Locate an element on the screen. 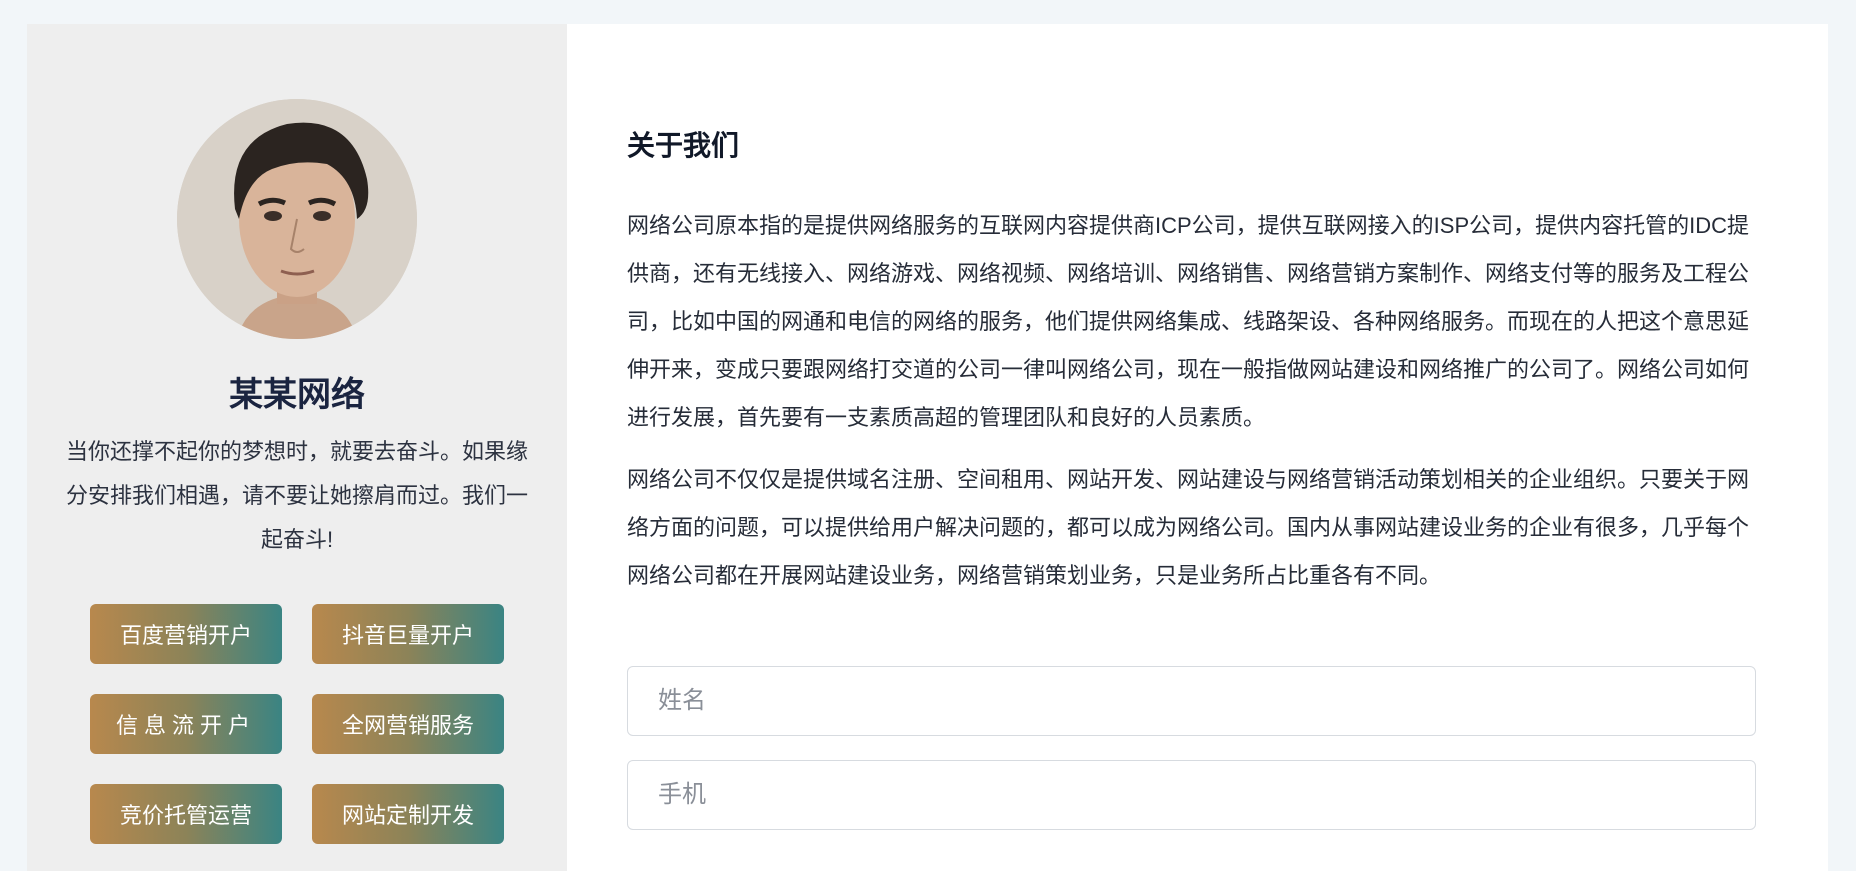 This screenshot has height=871, width=1856. full-network-marketing-button: 全网营销服务 is located at coordinates (408, 724).